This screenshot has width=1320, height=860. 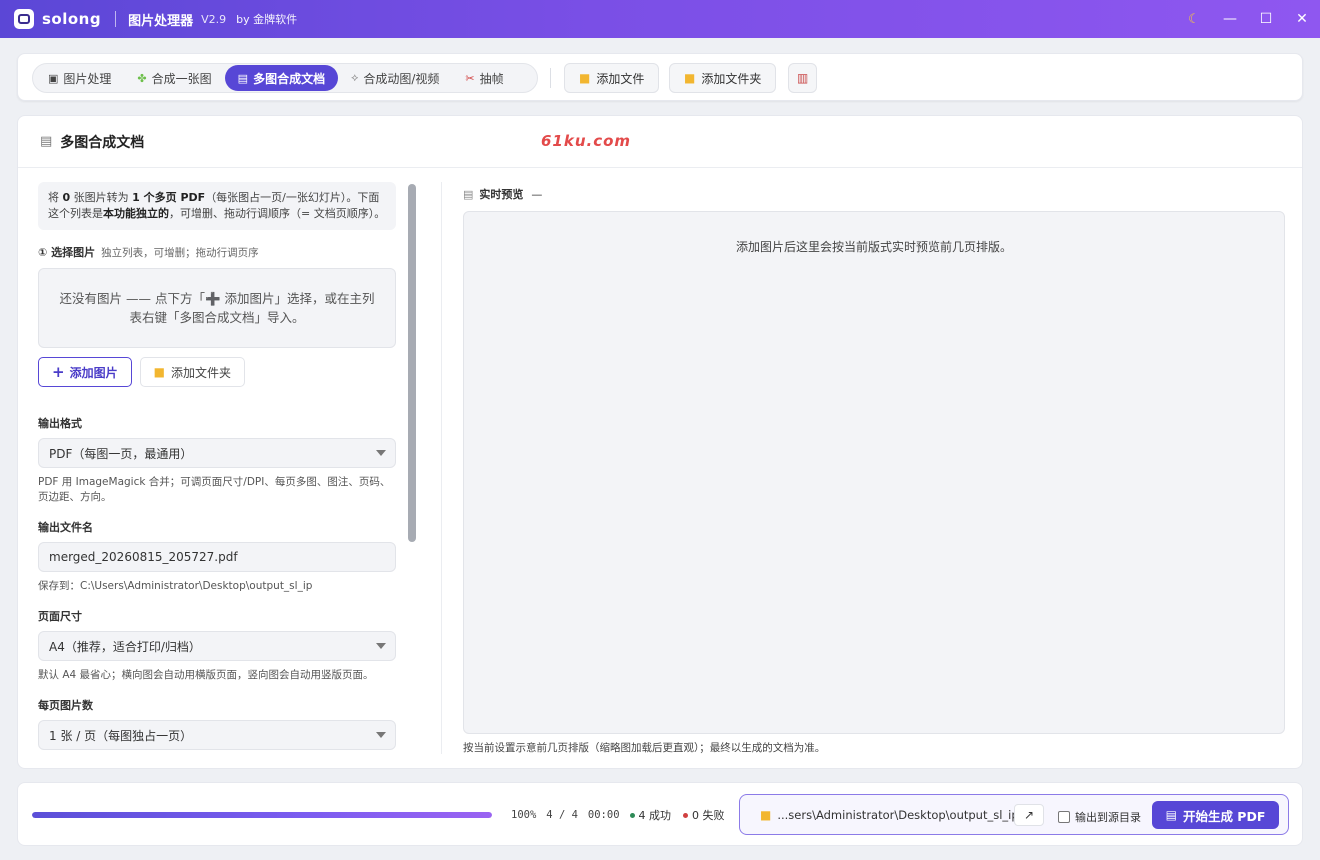 I want to click on plus-icon: +, so click(x=58, y=372).